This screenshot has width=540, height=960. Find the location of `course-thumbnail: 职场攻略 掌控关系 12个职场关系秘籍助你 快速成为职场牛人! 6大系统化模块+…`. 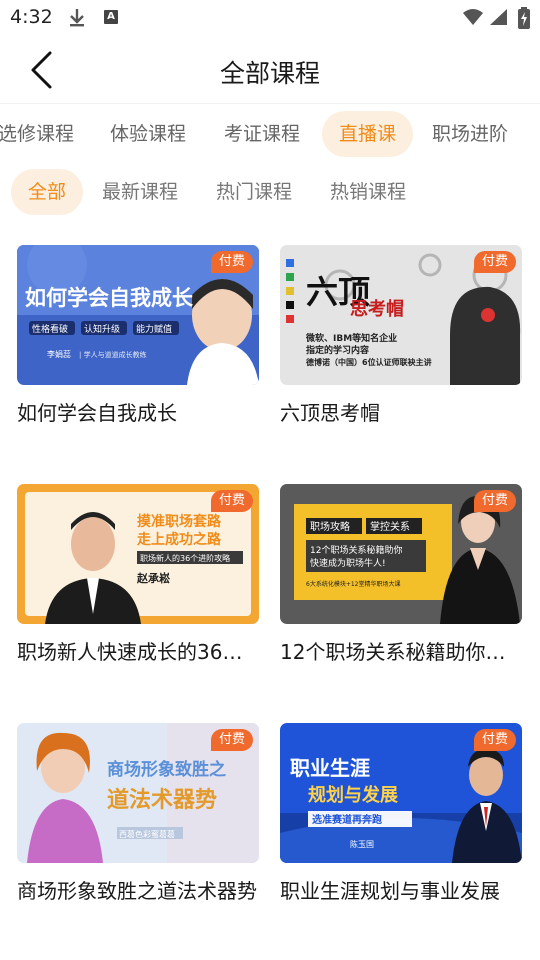

course-thumbnail: 职场攻略 掌控关系 12个职场关系秘籍助你 快速成为职场牛人! 6大系统化模块+… is located at coordinates (401, 554).